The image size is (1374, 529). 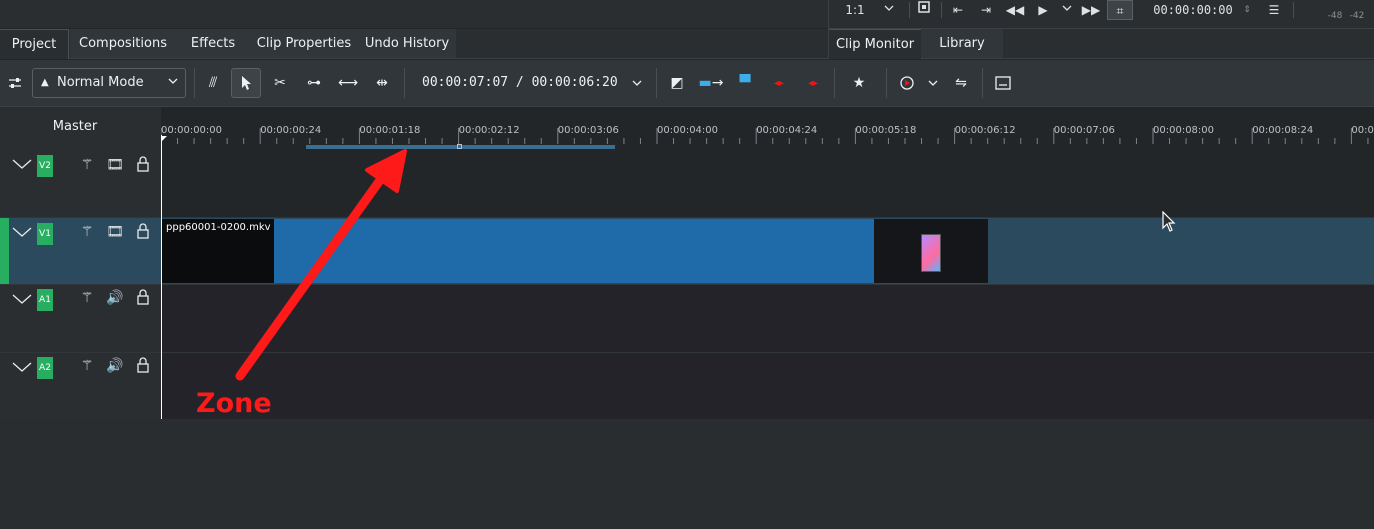 What do you see at coordinates (1169, 221) in the screenshot?
I see `mouse-cursor-icon` at bounding box center [1169, 221].